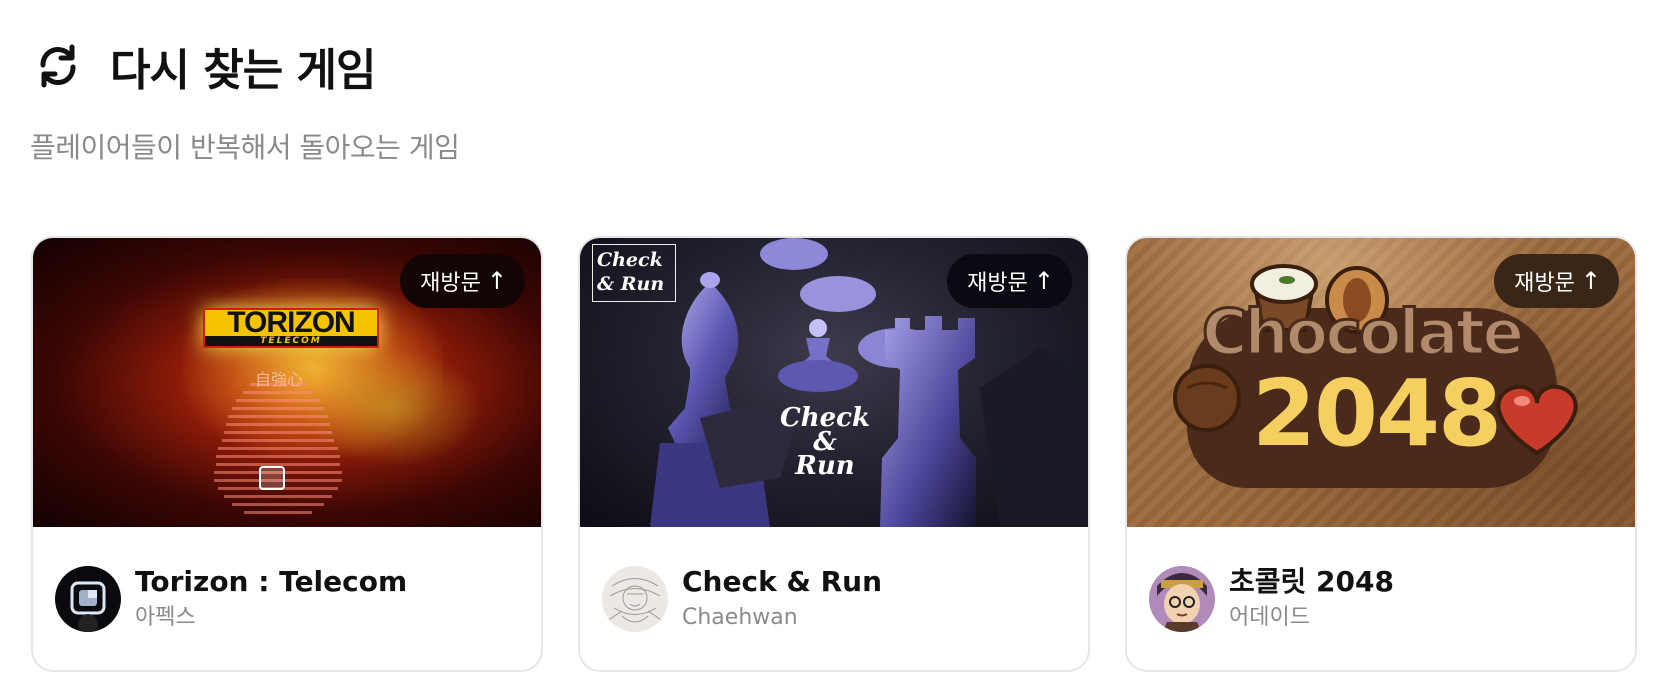 The height and width of the screenshot is (694, 1672). Describe the element at coordinates (1377, 413) in the screenshot. I see `chocolate-logo-line2: 2048` at that location.